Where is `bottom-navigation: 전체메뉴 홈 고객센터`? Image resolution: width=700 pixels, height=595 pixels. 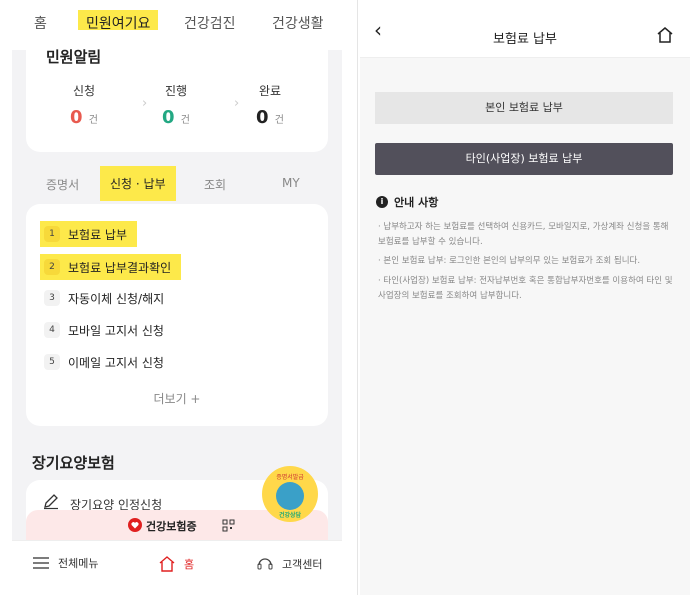
bottom-navigation: 전체메뉴 홈 고객센터 is located at coordinates (177, 567).